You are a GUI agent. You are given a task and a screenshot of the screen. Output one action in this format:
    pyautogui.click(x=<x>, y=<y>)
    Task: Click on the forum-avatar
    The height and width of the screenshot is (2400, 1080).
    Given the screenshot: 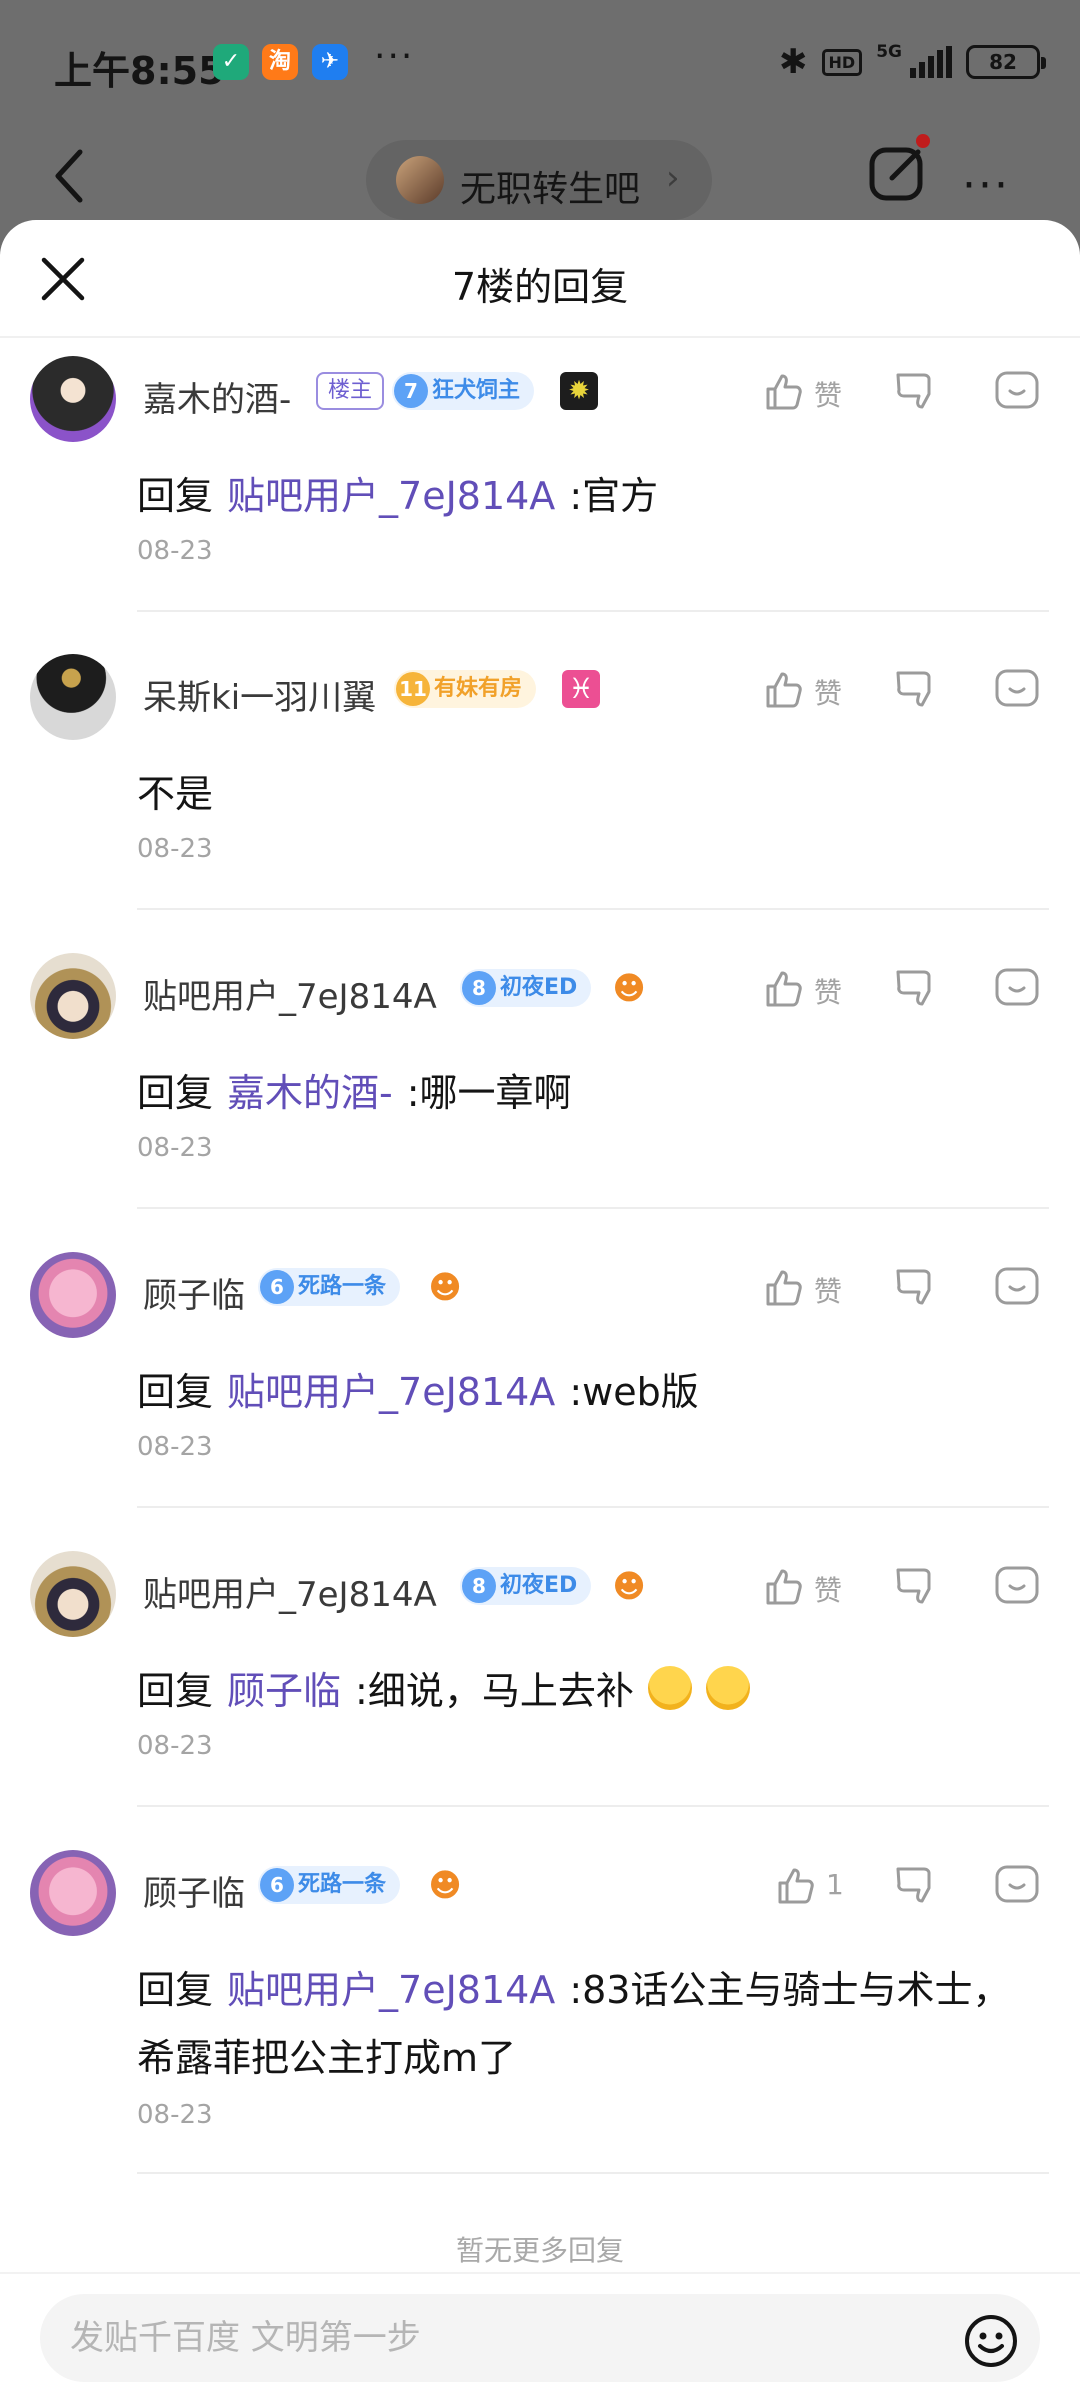 What is the action you would take?
    pyautogui.click(x=420, y=180)
    